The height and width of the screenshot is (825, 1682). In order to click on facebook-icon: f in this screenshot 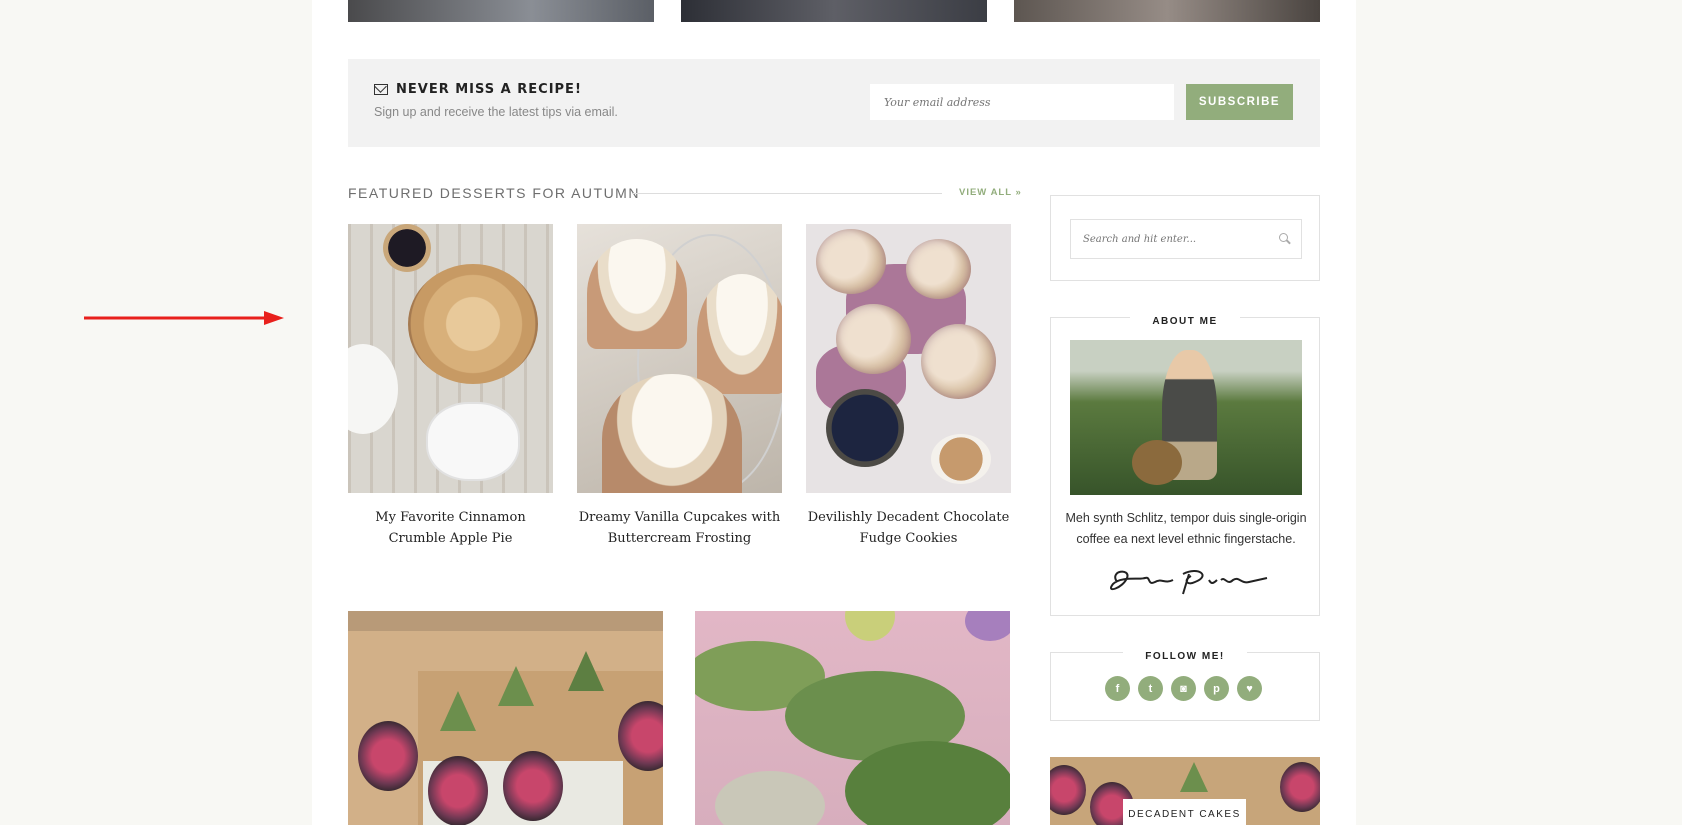, I will do `click(1117, 688)`.